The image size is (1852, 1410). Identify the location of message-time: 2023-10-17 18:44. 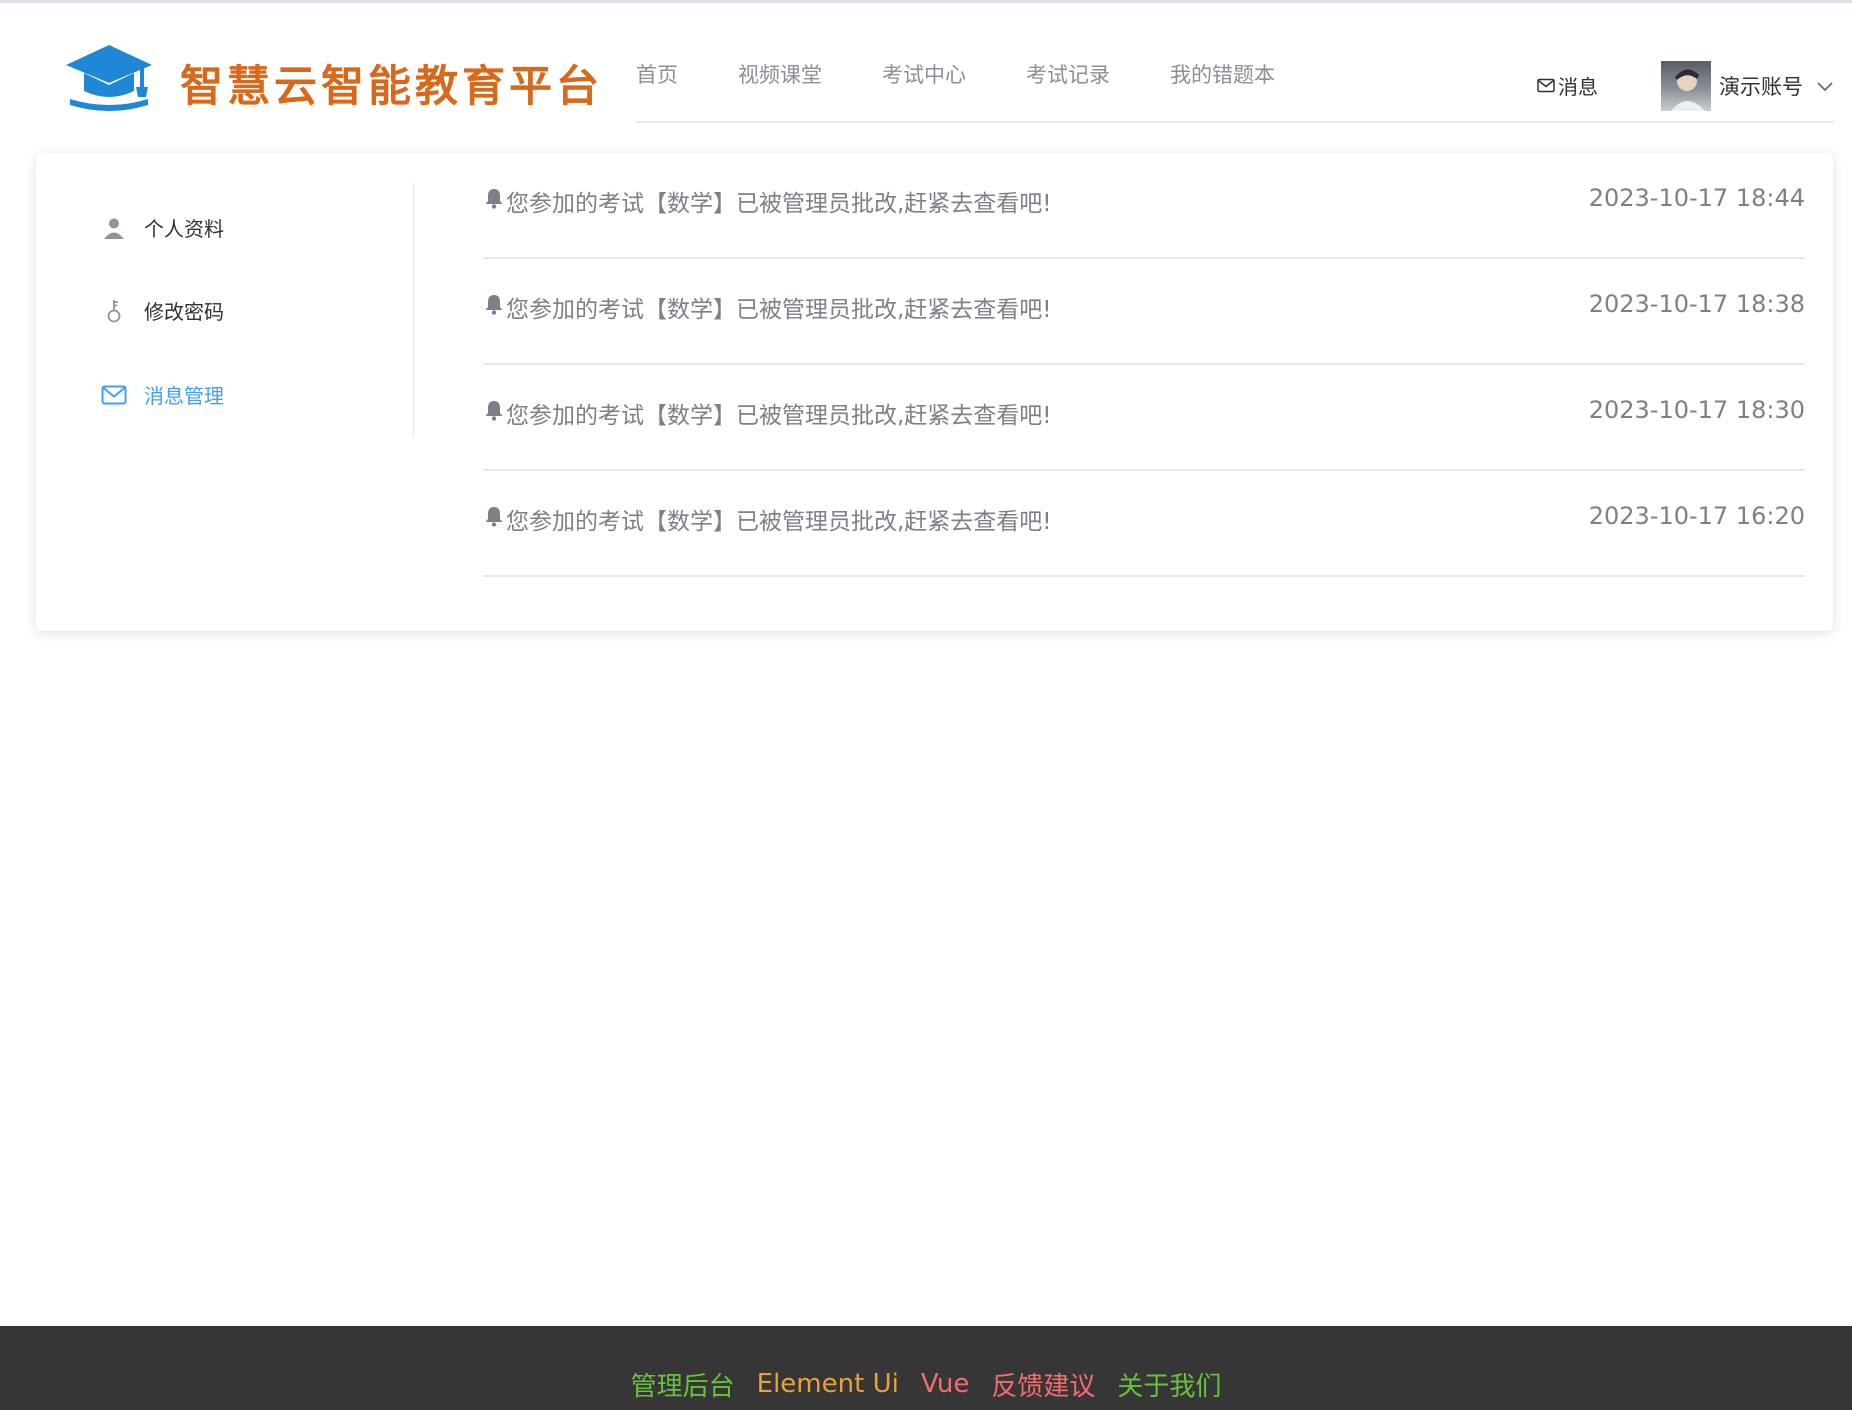
(1696, 198).